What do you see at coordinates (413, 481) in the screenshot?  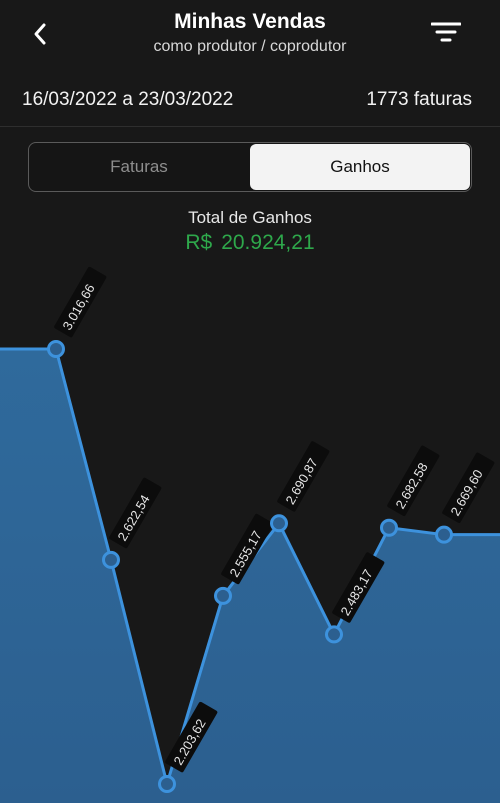 I see `data-label-group: 2.682,58` at bounding box center [413, 481].